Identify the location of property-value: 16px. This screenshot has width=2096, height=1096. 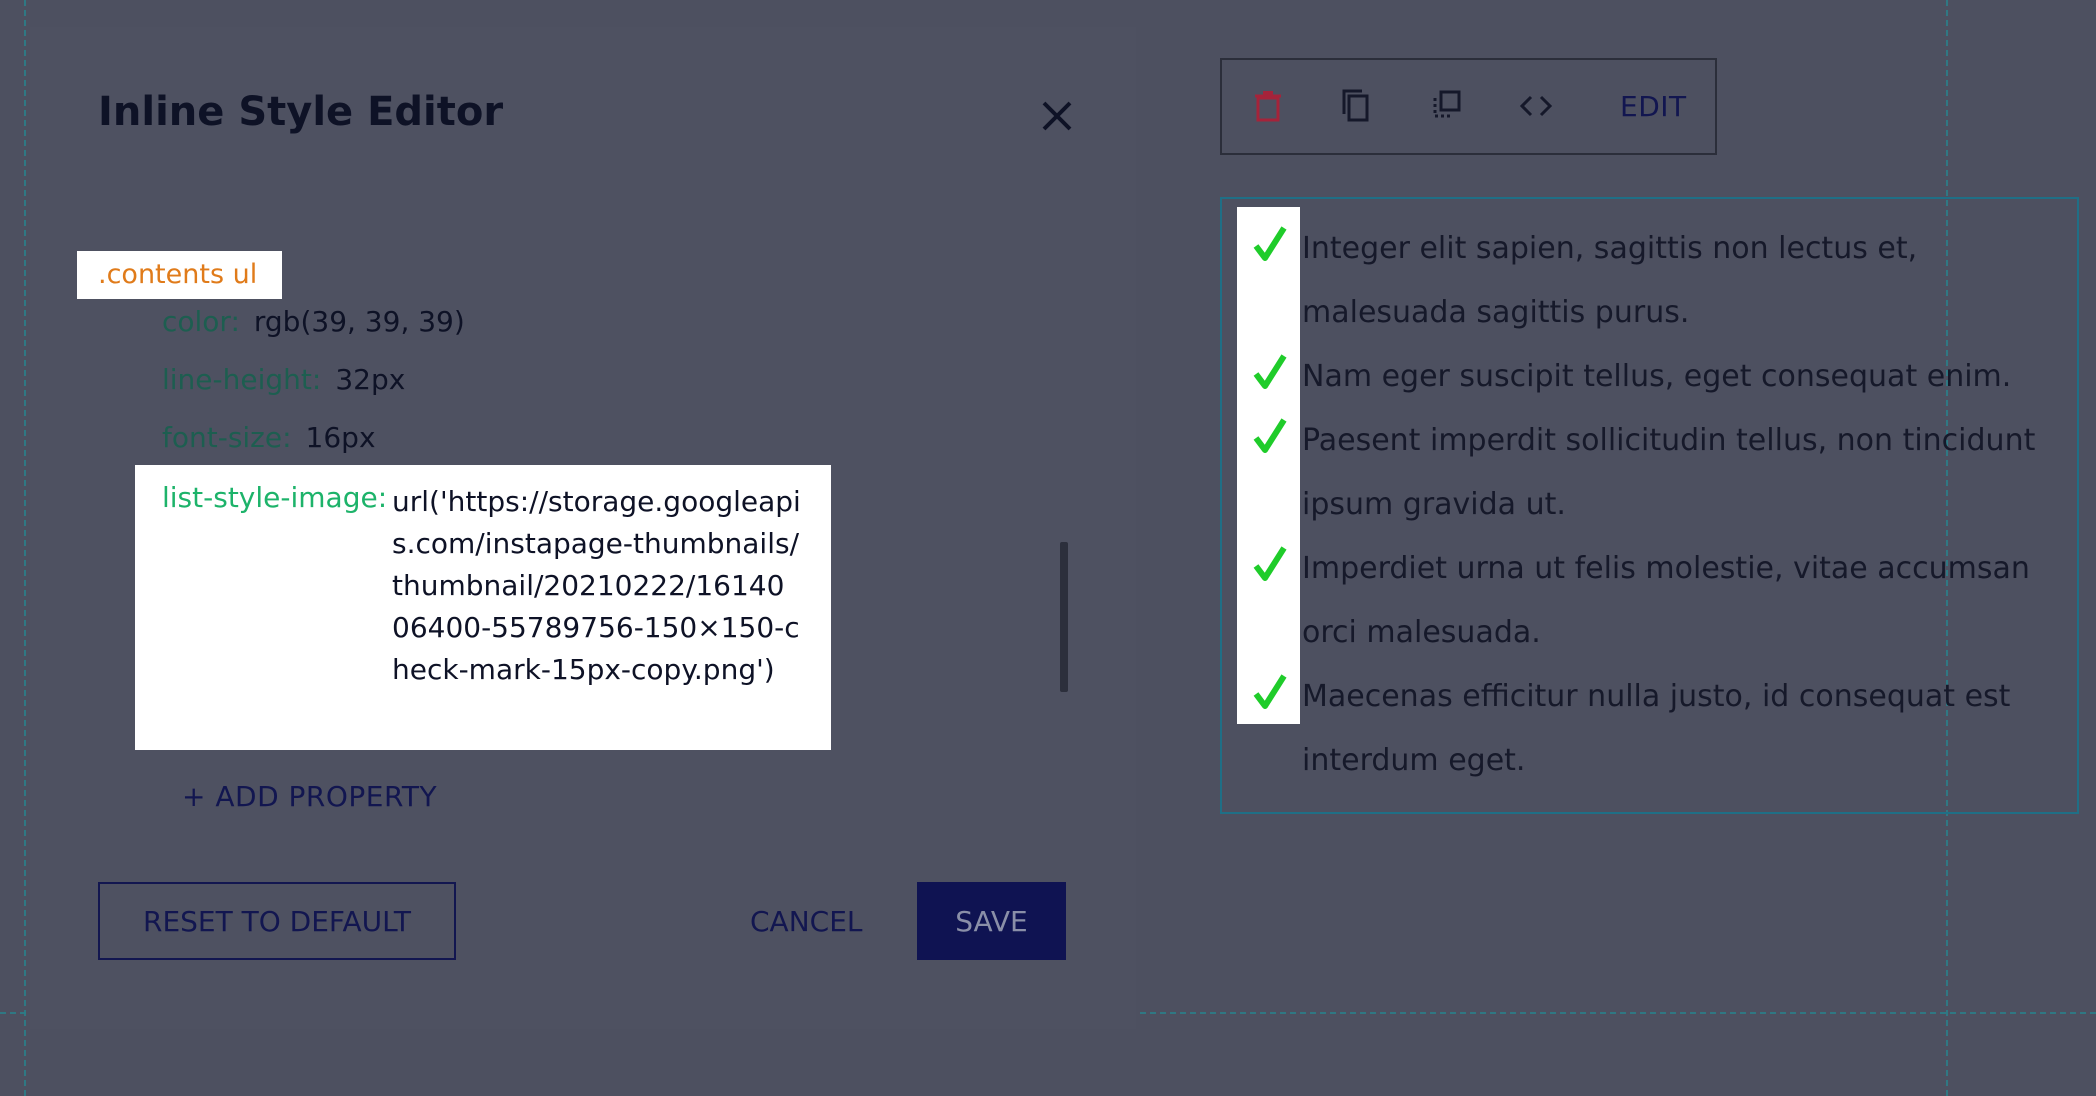
(340, 437).